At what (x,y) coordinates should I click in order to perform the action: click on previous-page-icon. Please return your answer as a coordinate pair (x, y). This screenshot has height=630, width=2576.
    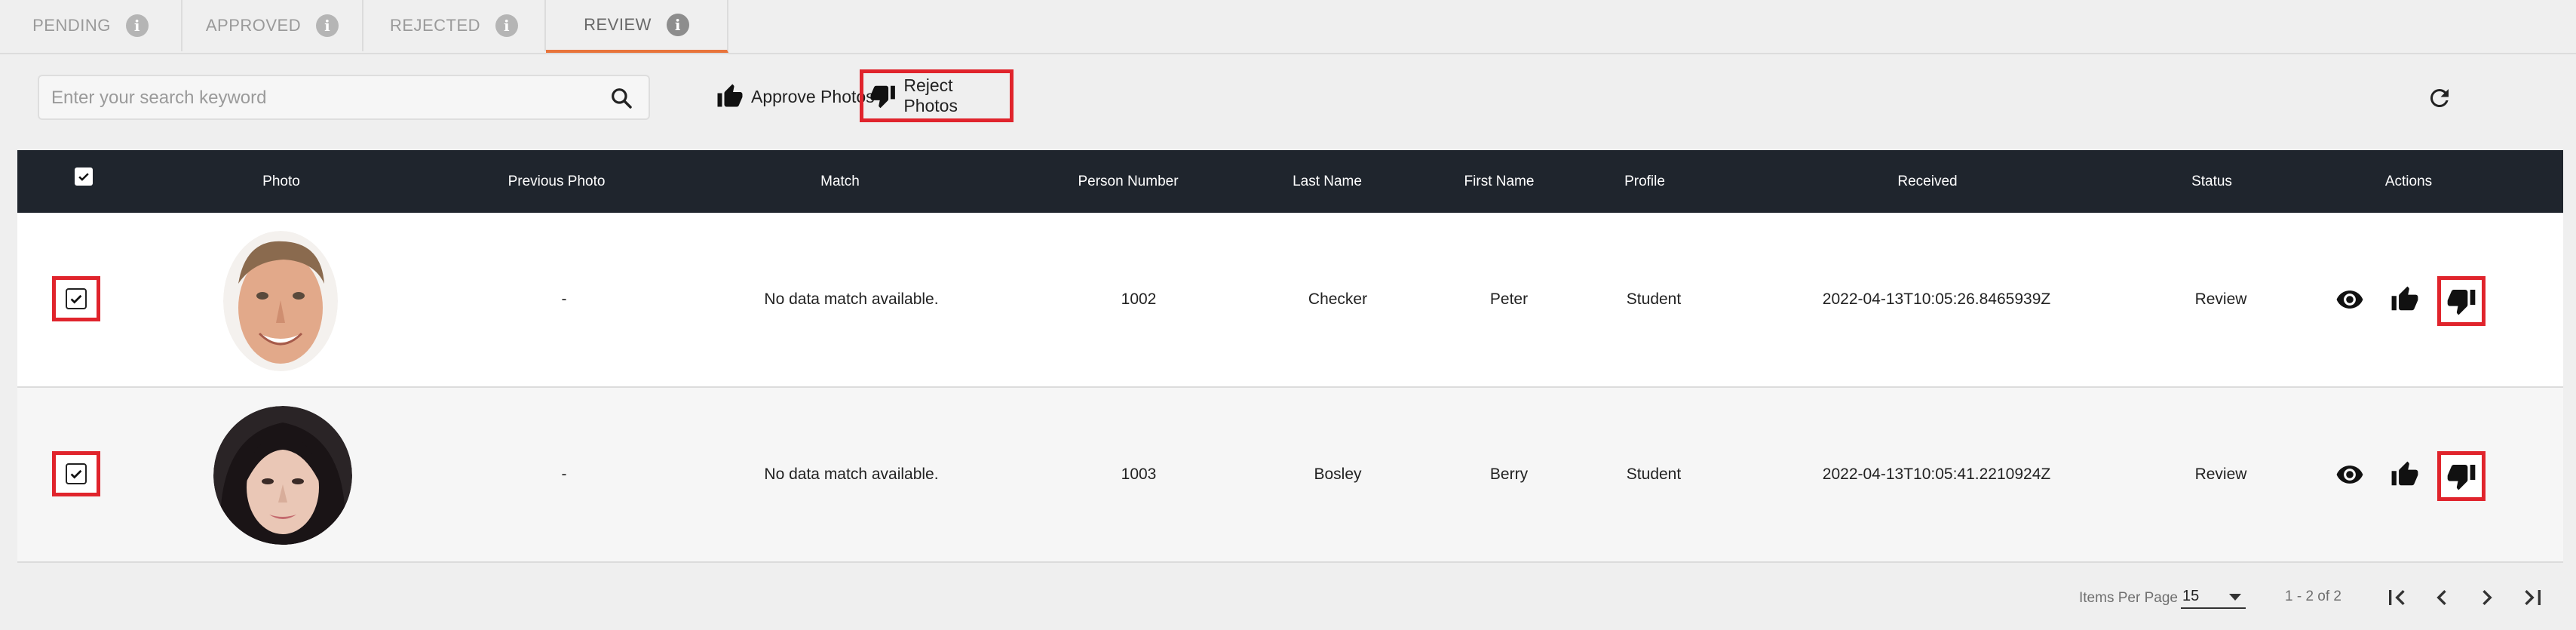
    Looking at the image, I should click on (2442, 597).